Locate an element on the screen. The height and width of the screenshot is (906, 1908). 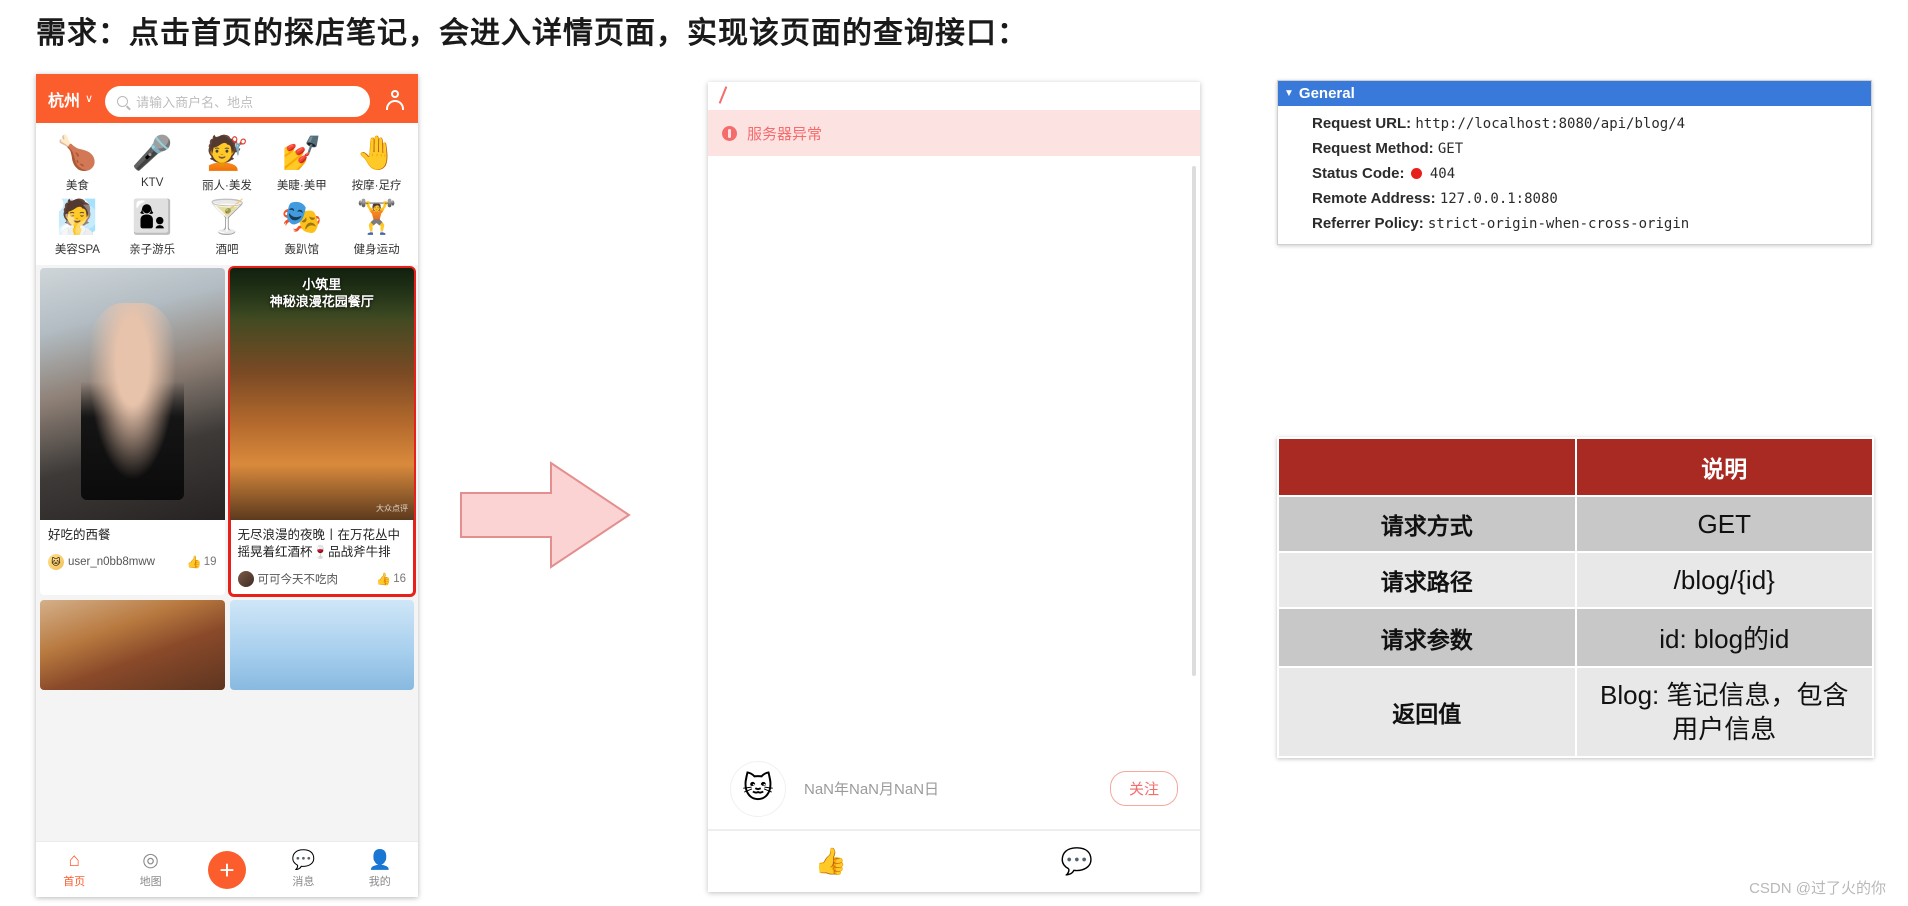
row-key: Referrer Policy: is located at coordinates (1368, 223).